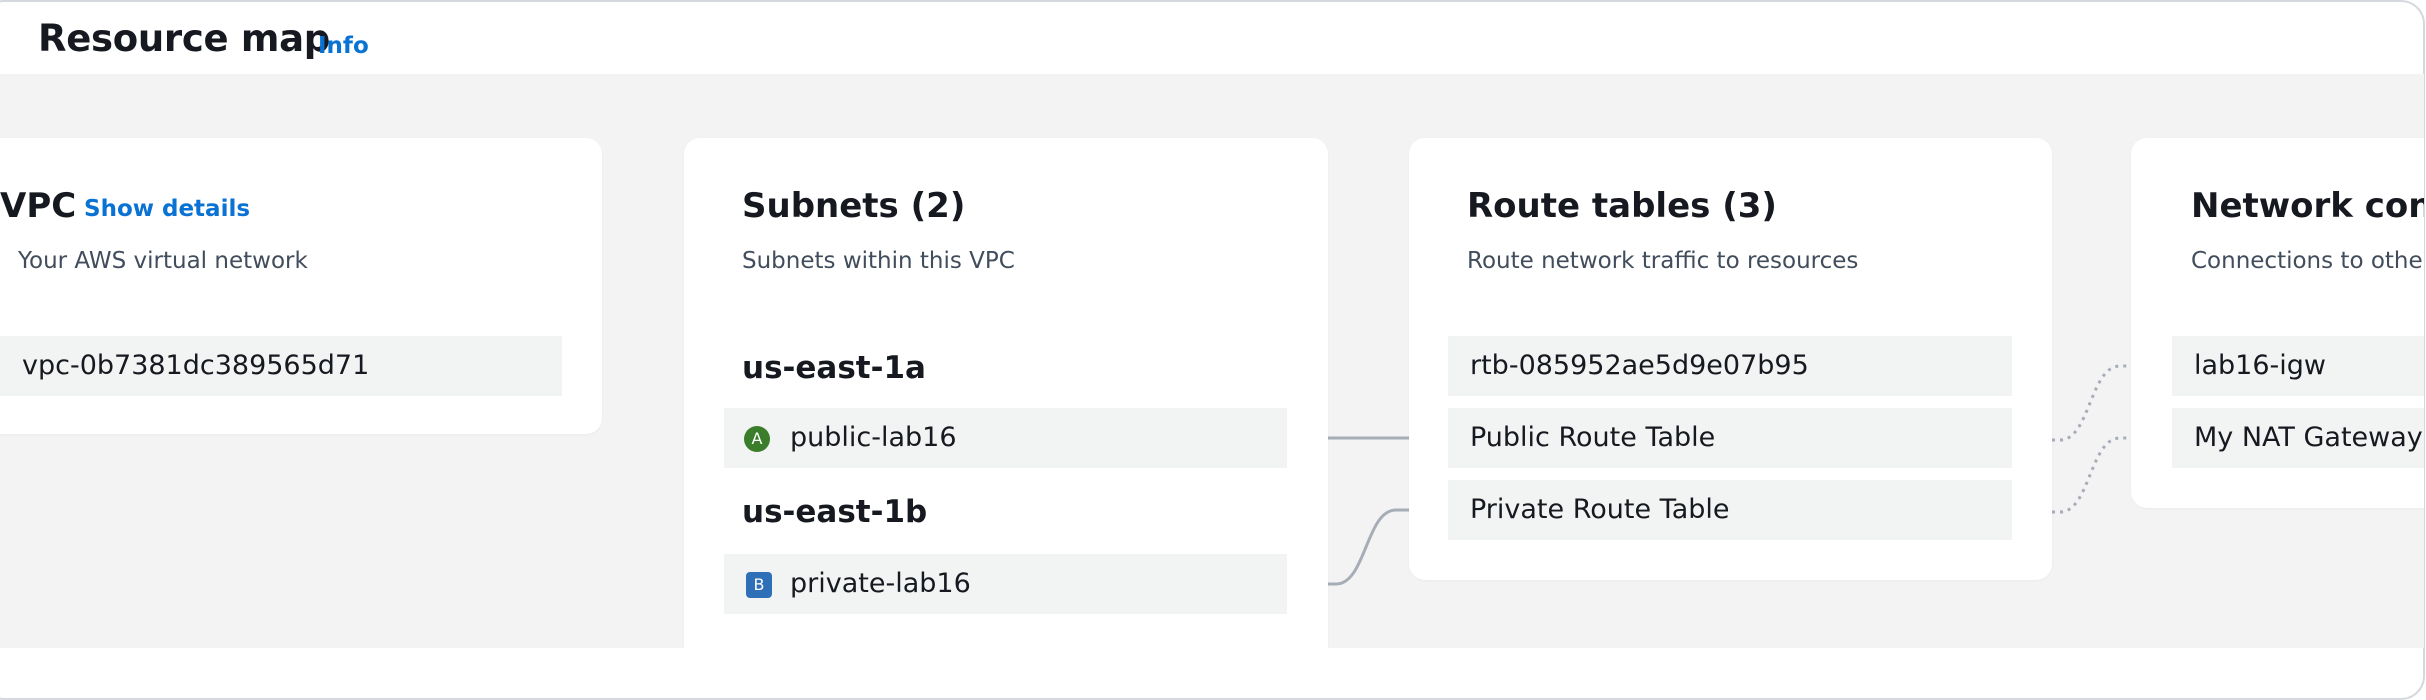 The image size is (2426, 700). I want to click on vpc-id-label: vpc-0b7381dc389565d71, so click(196, 365).